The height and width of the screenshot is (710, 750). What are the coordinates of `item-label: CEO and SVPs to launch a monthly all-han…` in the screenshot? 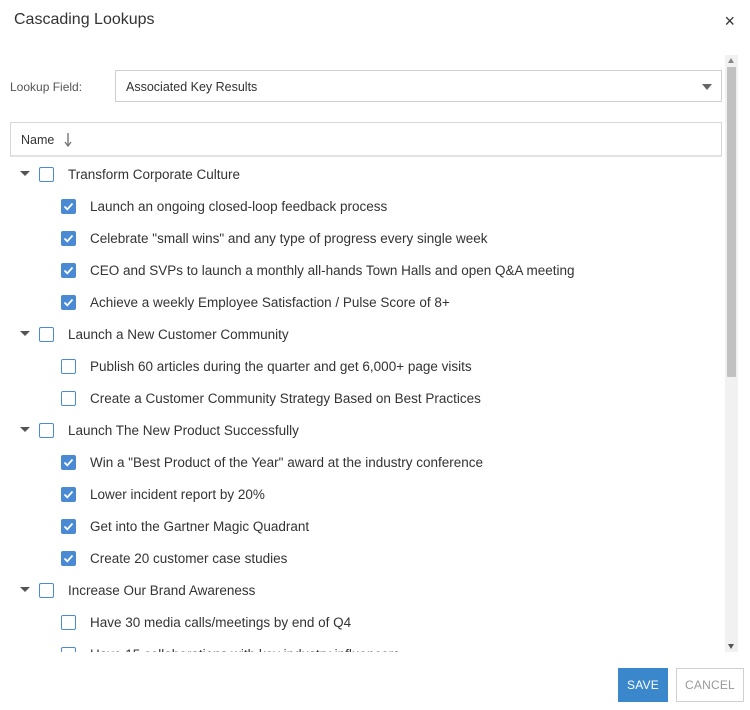 It's located at (332, 270).